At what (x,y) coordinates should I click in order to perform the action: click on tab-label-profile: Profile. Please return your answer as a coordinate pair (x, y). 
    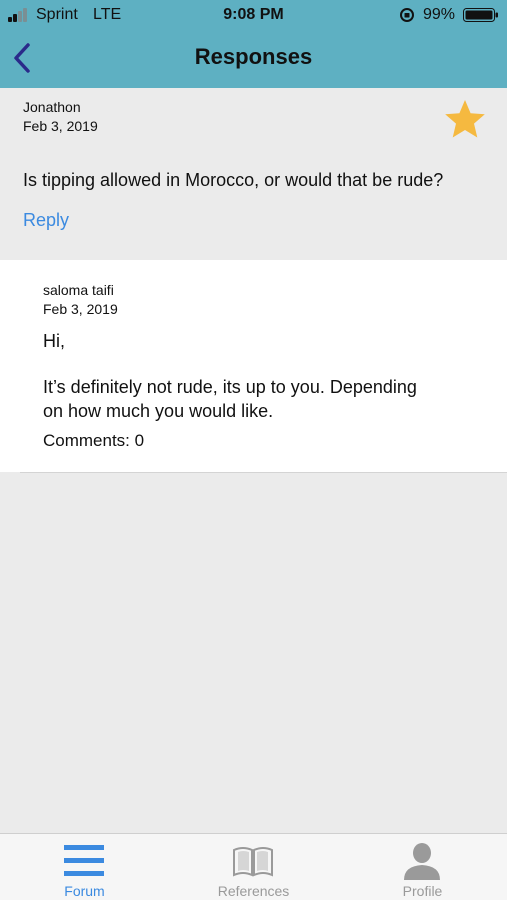
    Looking at the image, I should click on (422, 891).